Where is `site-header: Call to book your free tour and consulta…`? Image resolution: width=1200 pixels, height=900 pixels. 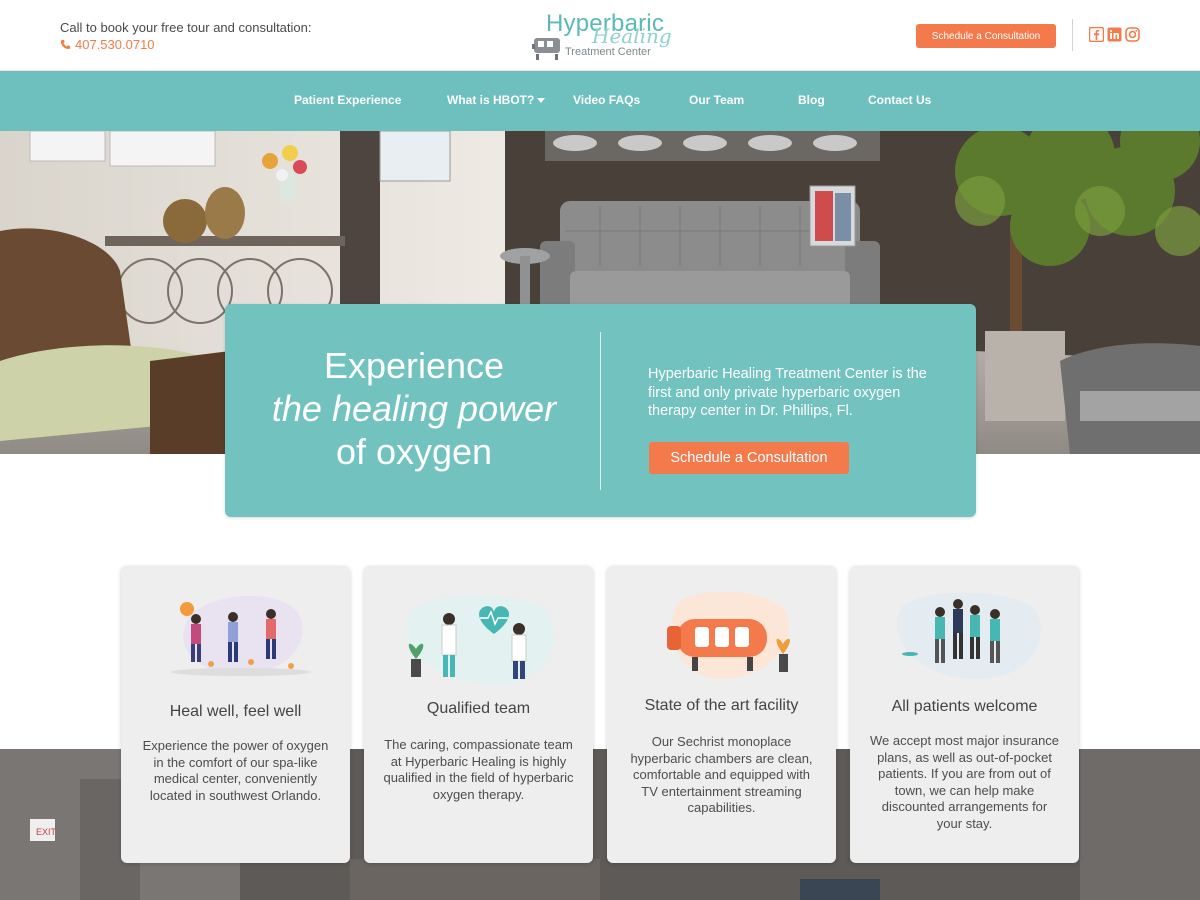
site-header: Call to book your free tour and consulta… is located at coordinates (600, 35).